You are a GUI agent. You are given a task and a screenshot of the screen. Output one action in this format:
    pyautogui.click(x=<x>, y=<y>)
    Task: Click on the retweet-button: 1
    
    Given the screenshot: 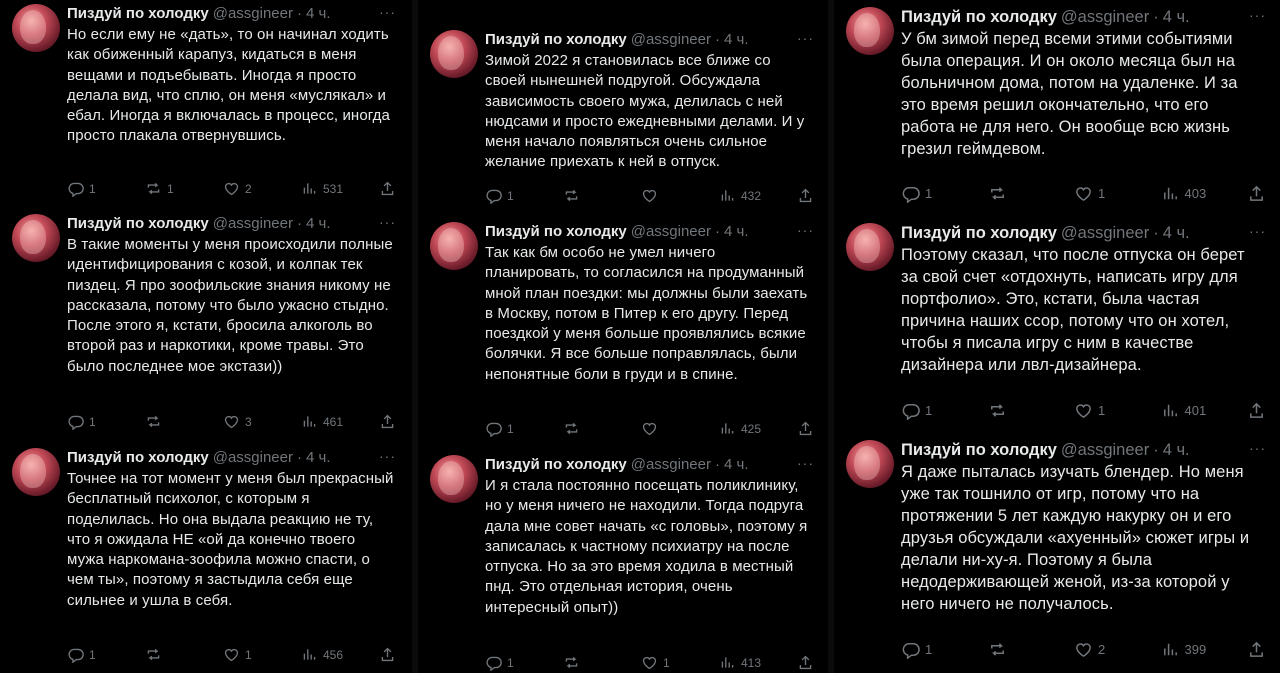 What is the action you would take?
    pyautogui.click(x=170, y=188)
    